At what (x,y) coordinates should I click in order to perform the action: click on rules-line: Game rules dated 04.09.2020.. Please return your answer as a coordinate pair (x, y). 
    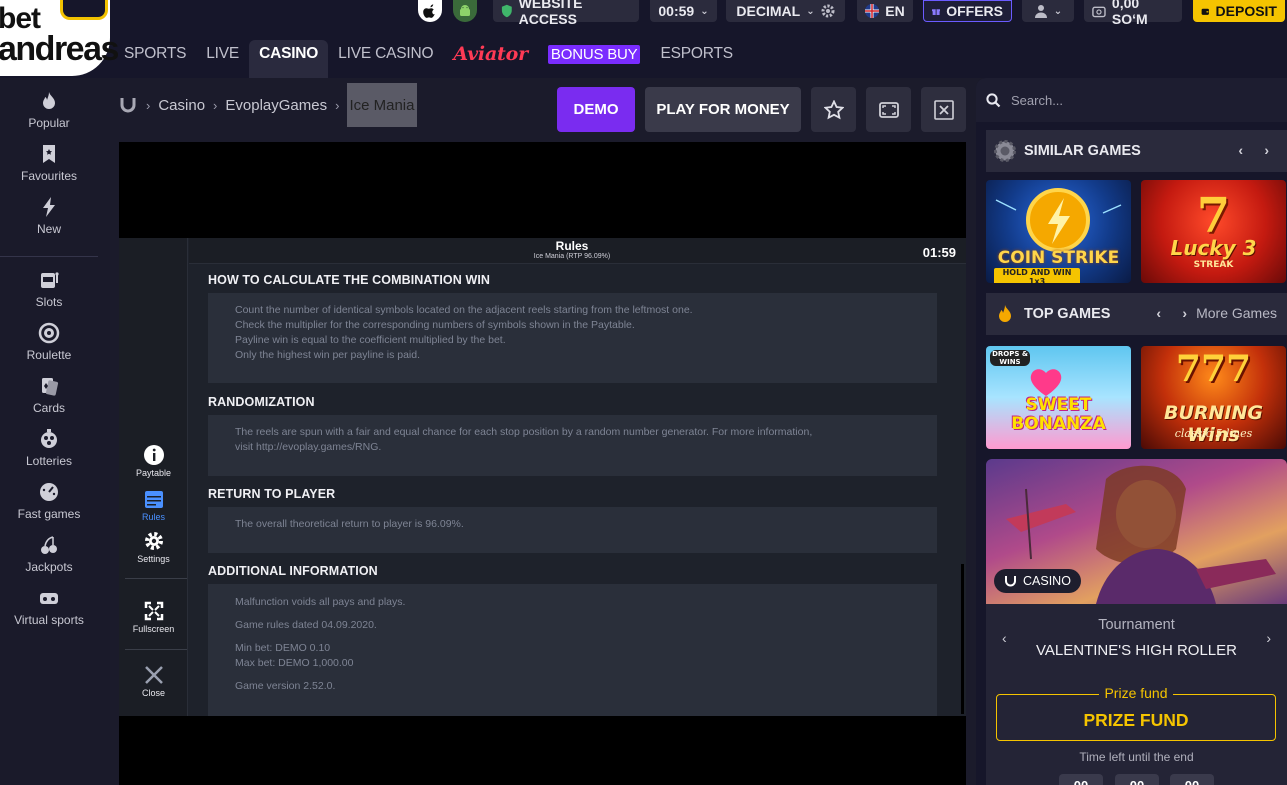
    Looking at the image, I should click on (306, 625).